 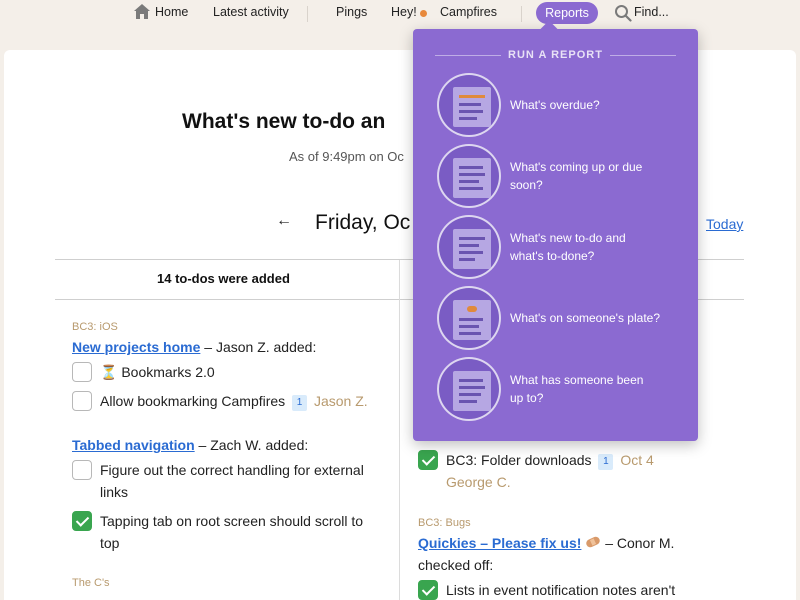 I want to click on todo-title-continued: top, so click(x=109, y=543).